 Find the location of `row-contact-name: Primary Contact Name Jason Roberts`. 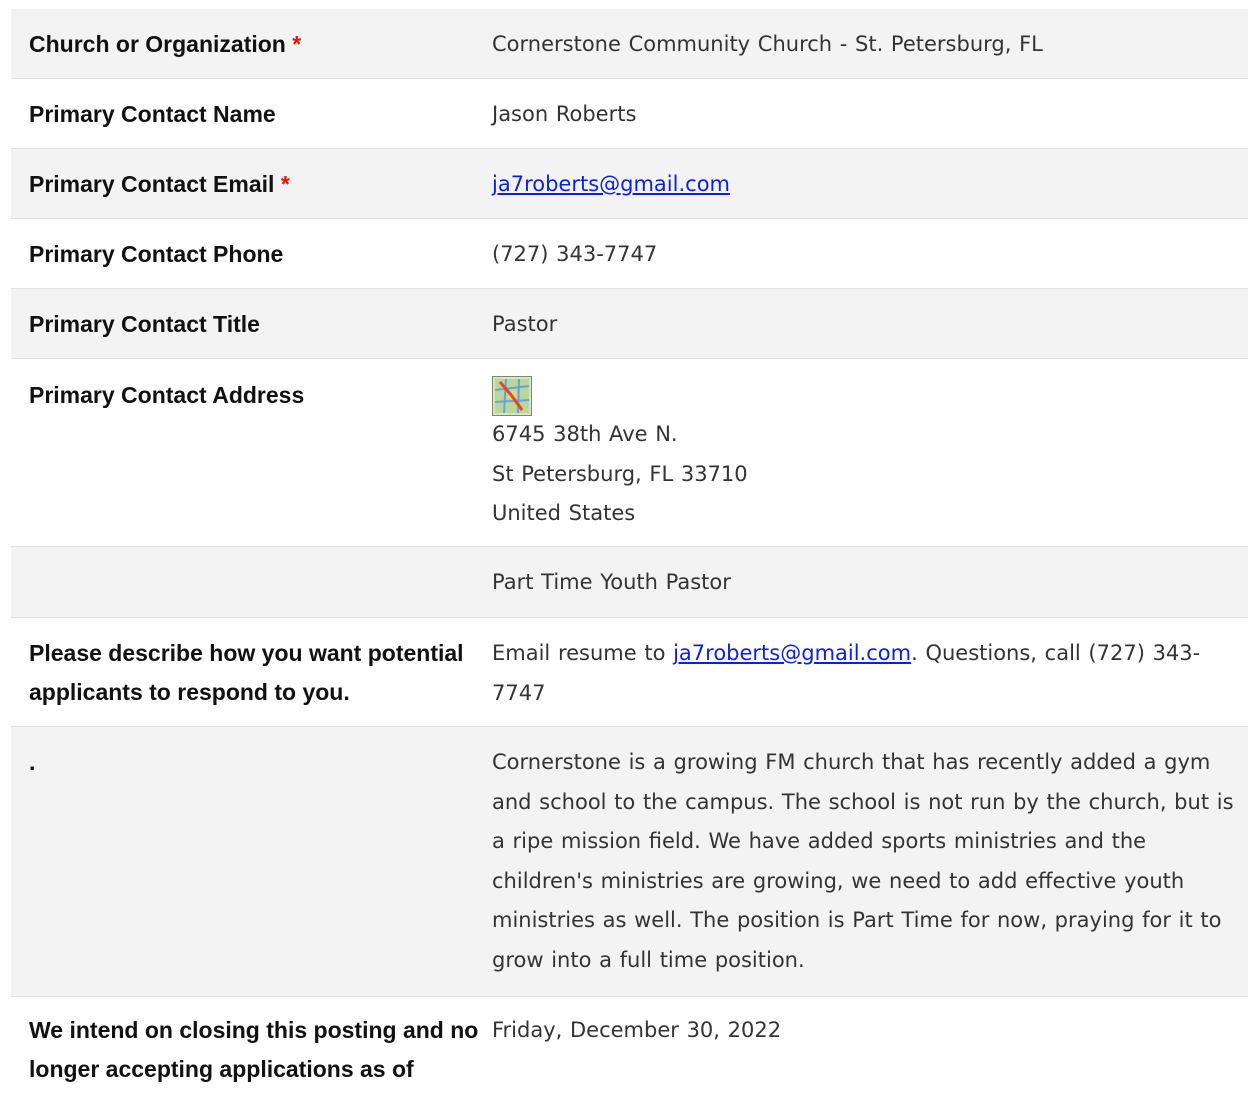

row-contact-name: Primary Contact Name Jason Roberts is located at coordinates (629, 114).